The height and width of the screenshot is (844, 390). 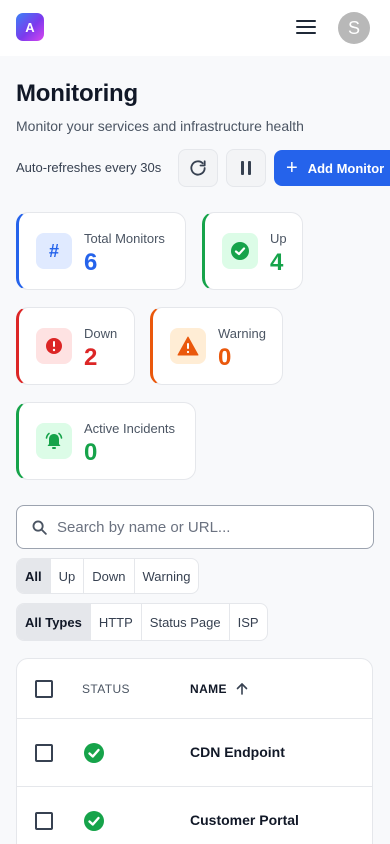 I want to click on app-logo: A, so click(x=30, y=27).